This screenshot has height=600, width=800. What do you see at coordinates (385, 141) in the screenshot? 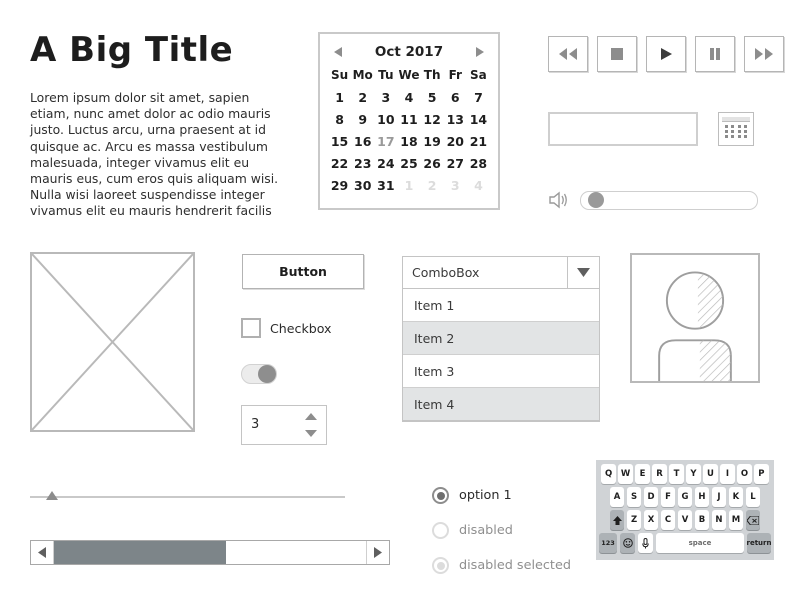
I see `calendar-day: 17` at bounding box center [385, 141].